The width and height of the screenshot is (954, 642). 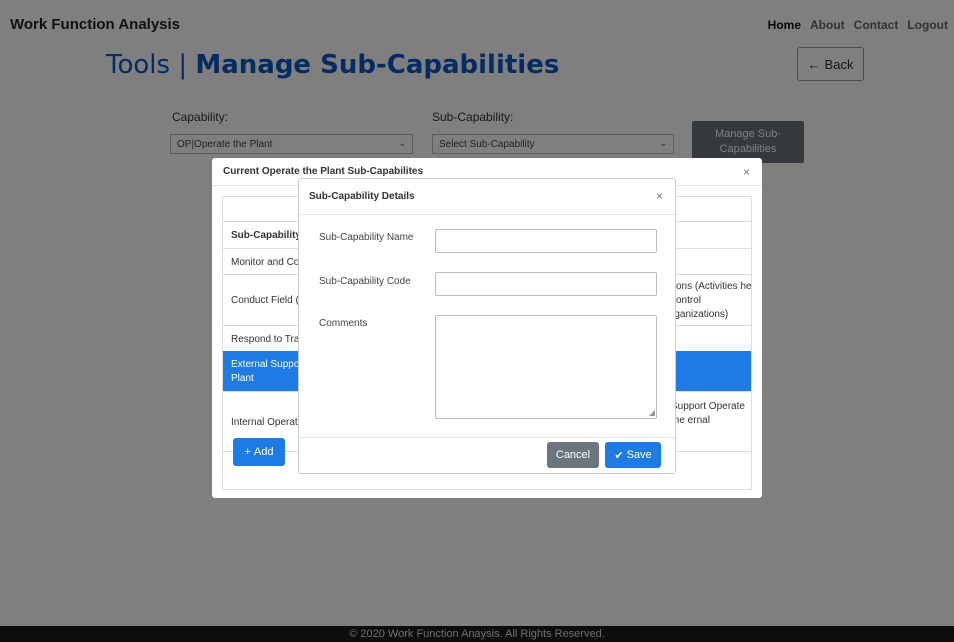 What do you see at coordinates (546, 284) in the screenshot?
I see `subcapability-code-input` at bounding box center [546, 284].